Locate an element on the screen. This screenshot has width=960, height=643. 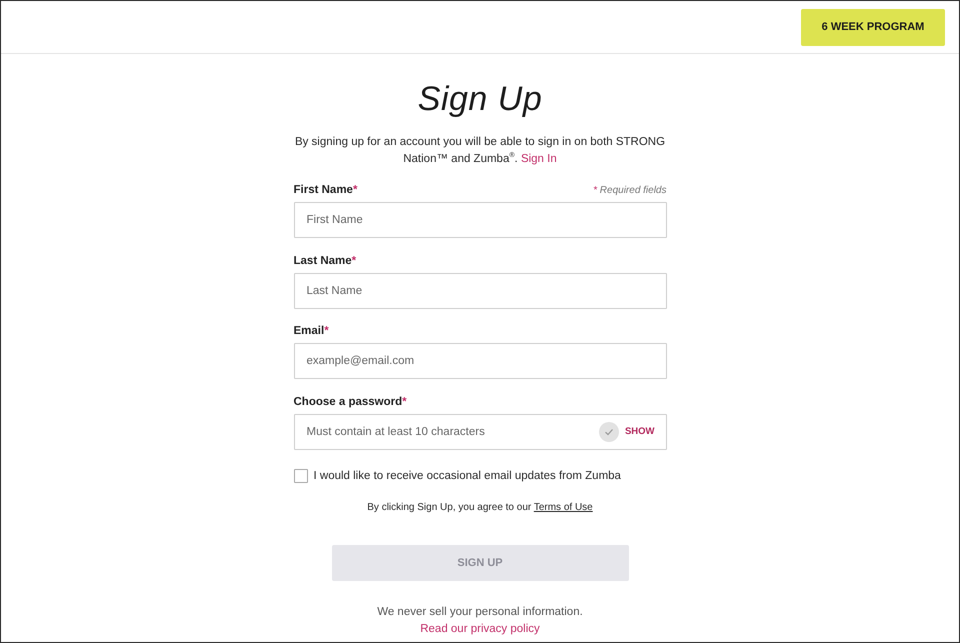
show-password-button: SHOW is located at coordinates (639, 431).